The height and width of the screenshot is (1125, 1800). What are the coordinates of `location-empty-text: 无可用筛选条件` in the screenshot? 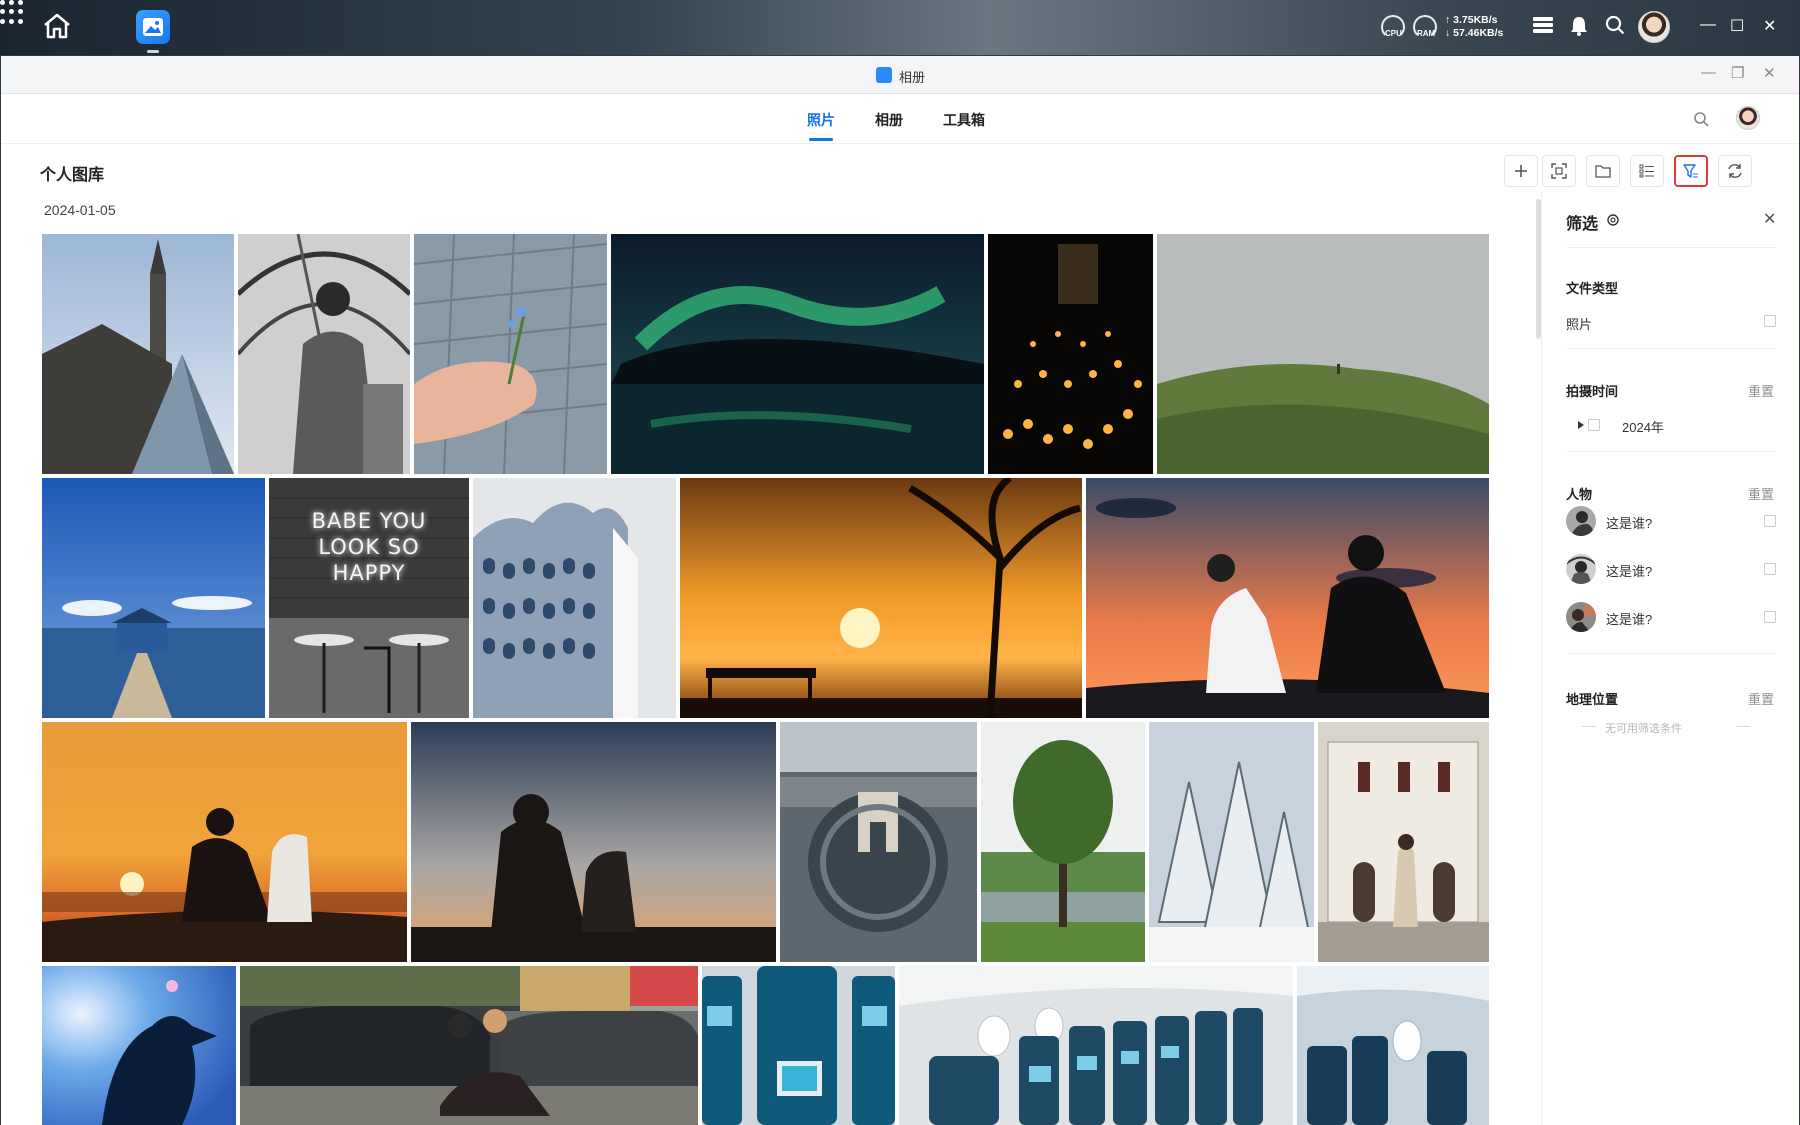 It's located at (1643, 729).